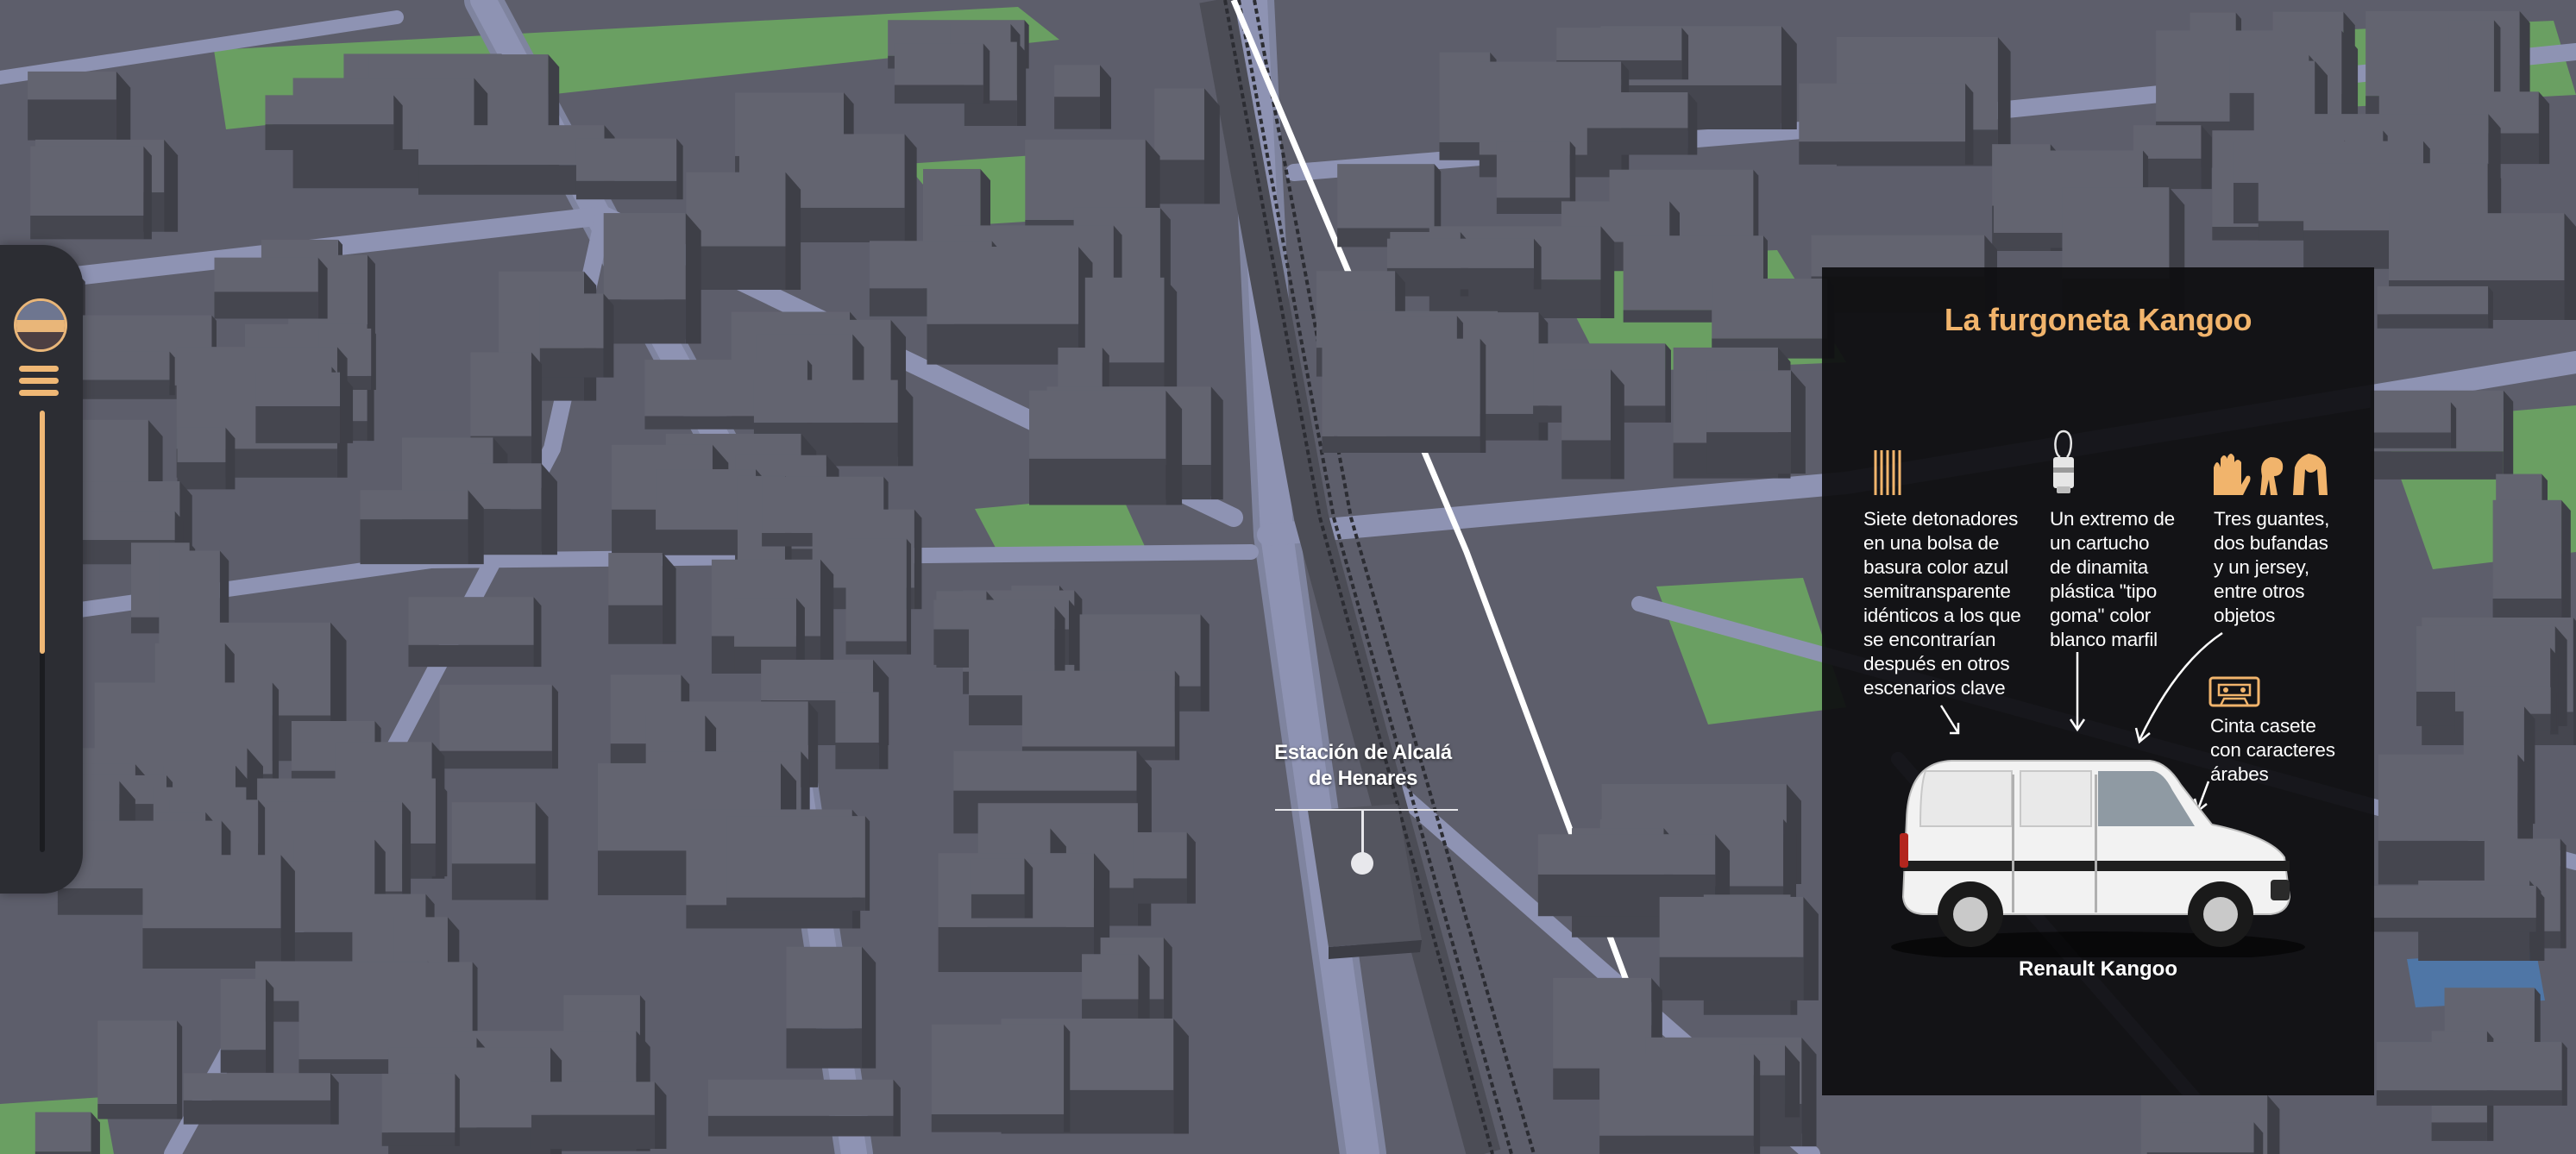  What do you see at coordinates (1362, 863) in the screenshot?
I see `station-pin-dot` at bounding box center [1362, 863].